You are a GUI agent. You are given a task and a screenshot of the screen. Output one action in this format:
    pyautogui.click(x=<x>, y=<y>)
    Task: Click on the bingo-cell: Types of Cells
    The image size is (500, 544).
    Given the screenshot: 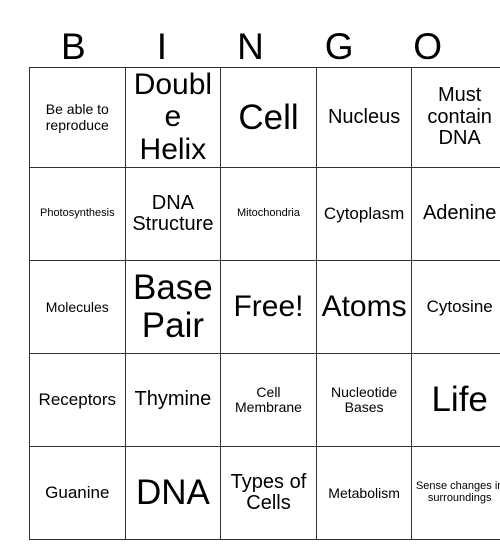 What is the action you would take?
    pyautogui.click(x=268, y=493)
    